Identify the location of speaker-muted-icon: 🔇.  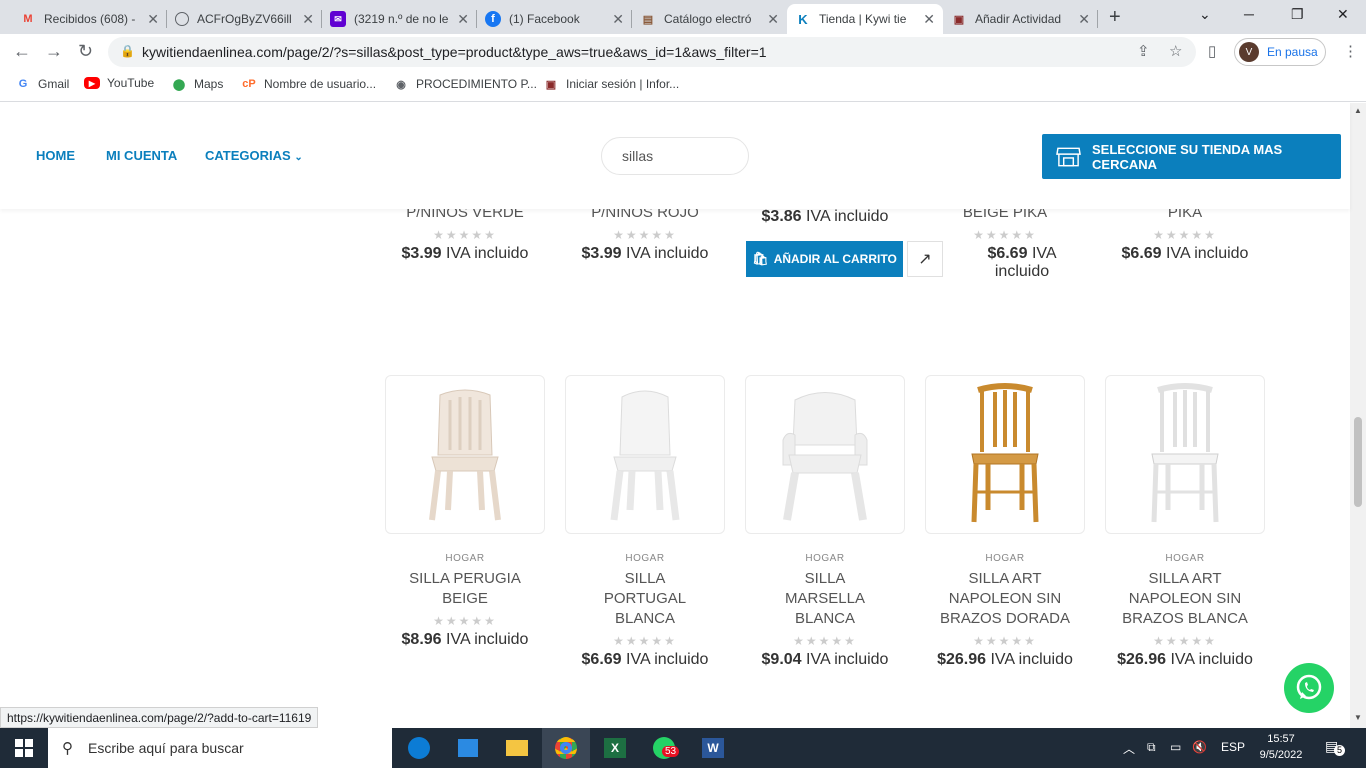
(1199, 747).